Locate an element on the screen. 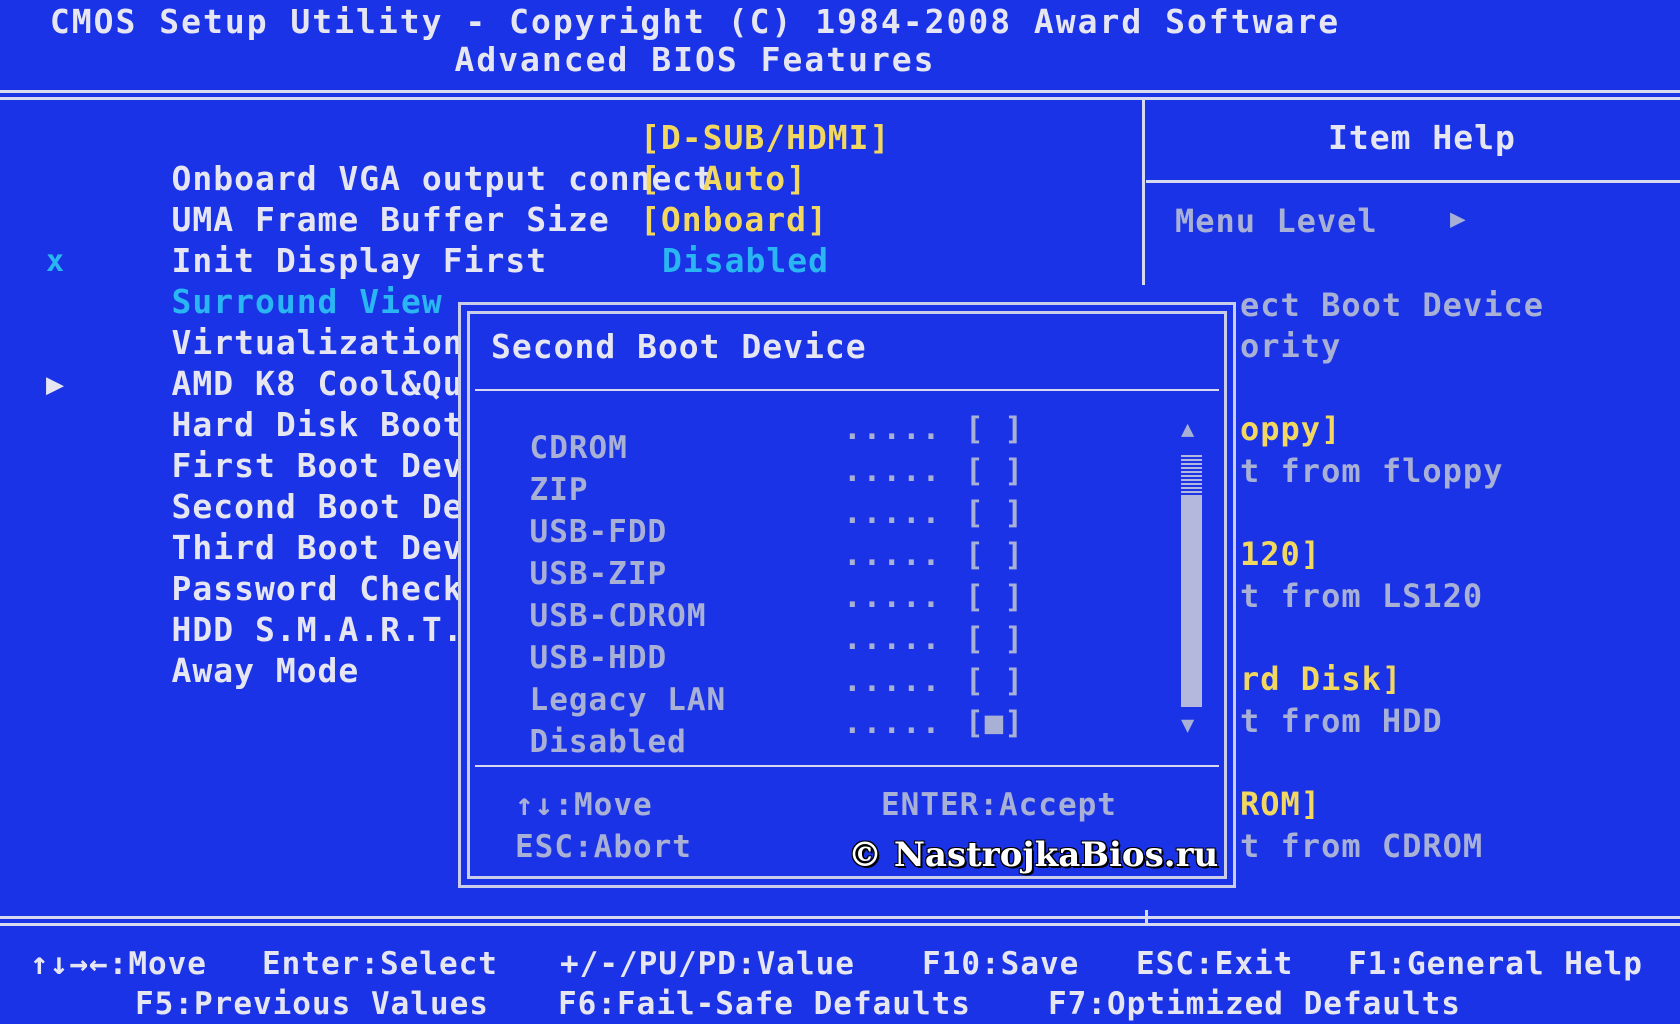  help-text-line: ority is located at coordinates (1291, 346).